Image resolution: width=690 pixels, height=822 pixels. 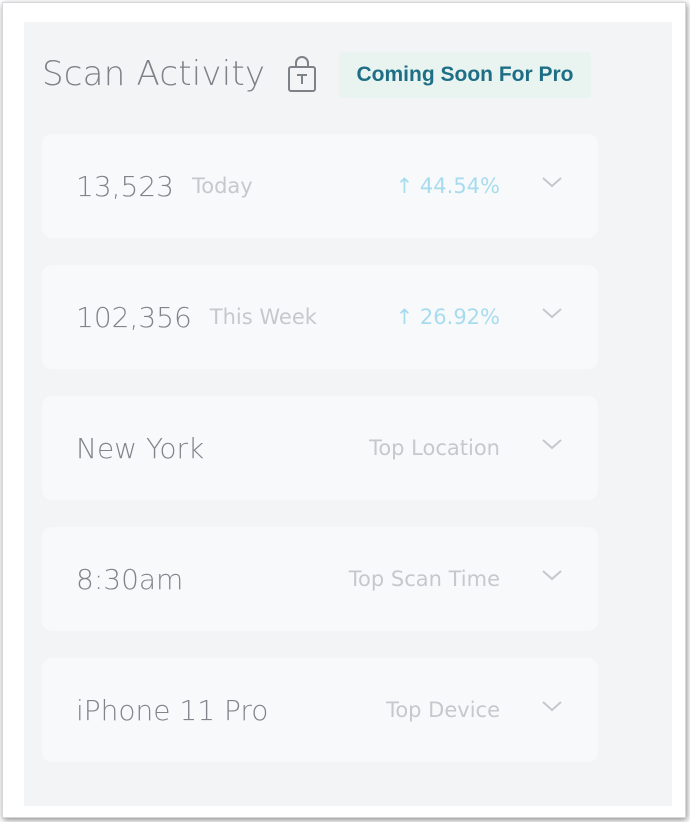 I want to click on stat-row-top-device: iPhone 11 Pro Top Device, so click(x=320, y=710).